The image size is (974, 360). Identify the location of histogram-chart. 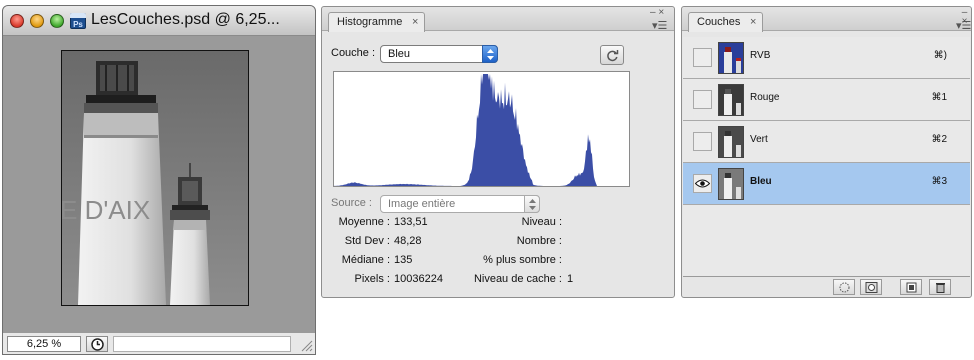
(481, 130).